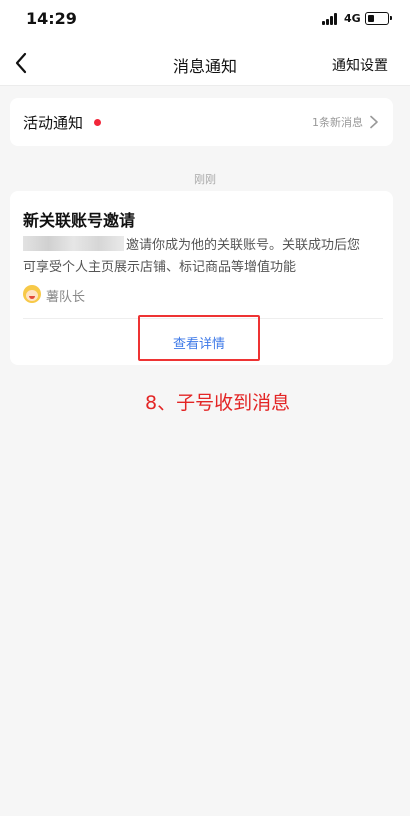 This screenshot has width=410, height=816. Describe the element at coordinates (97, 122) in the screenshot. I see `unread-dot` at that location.